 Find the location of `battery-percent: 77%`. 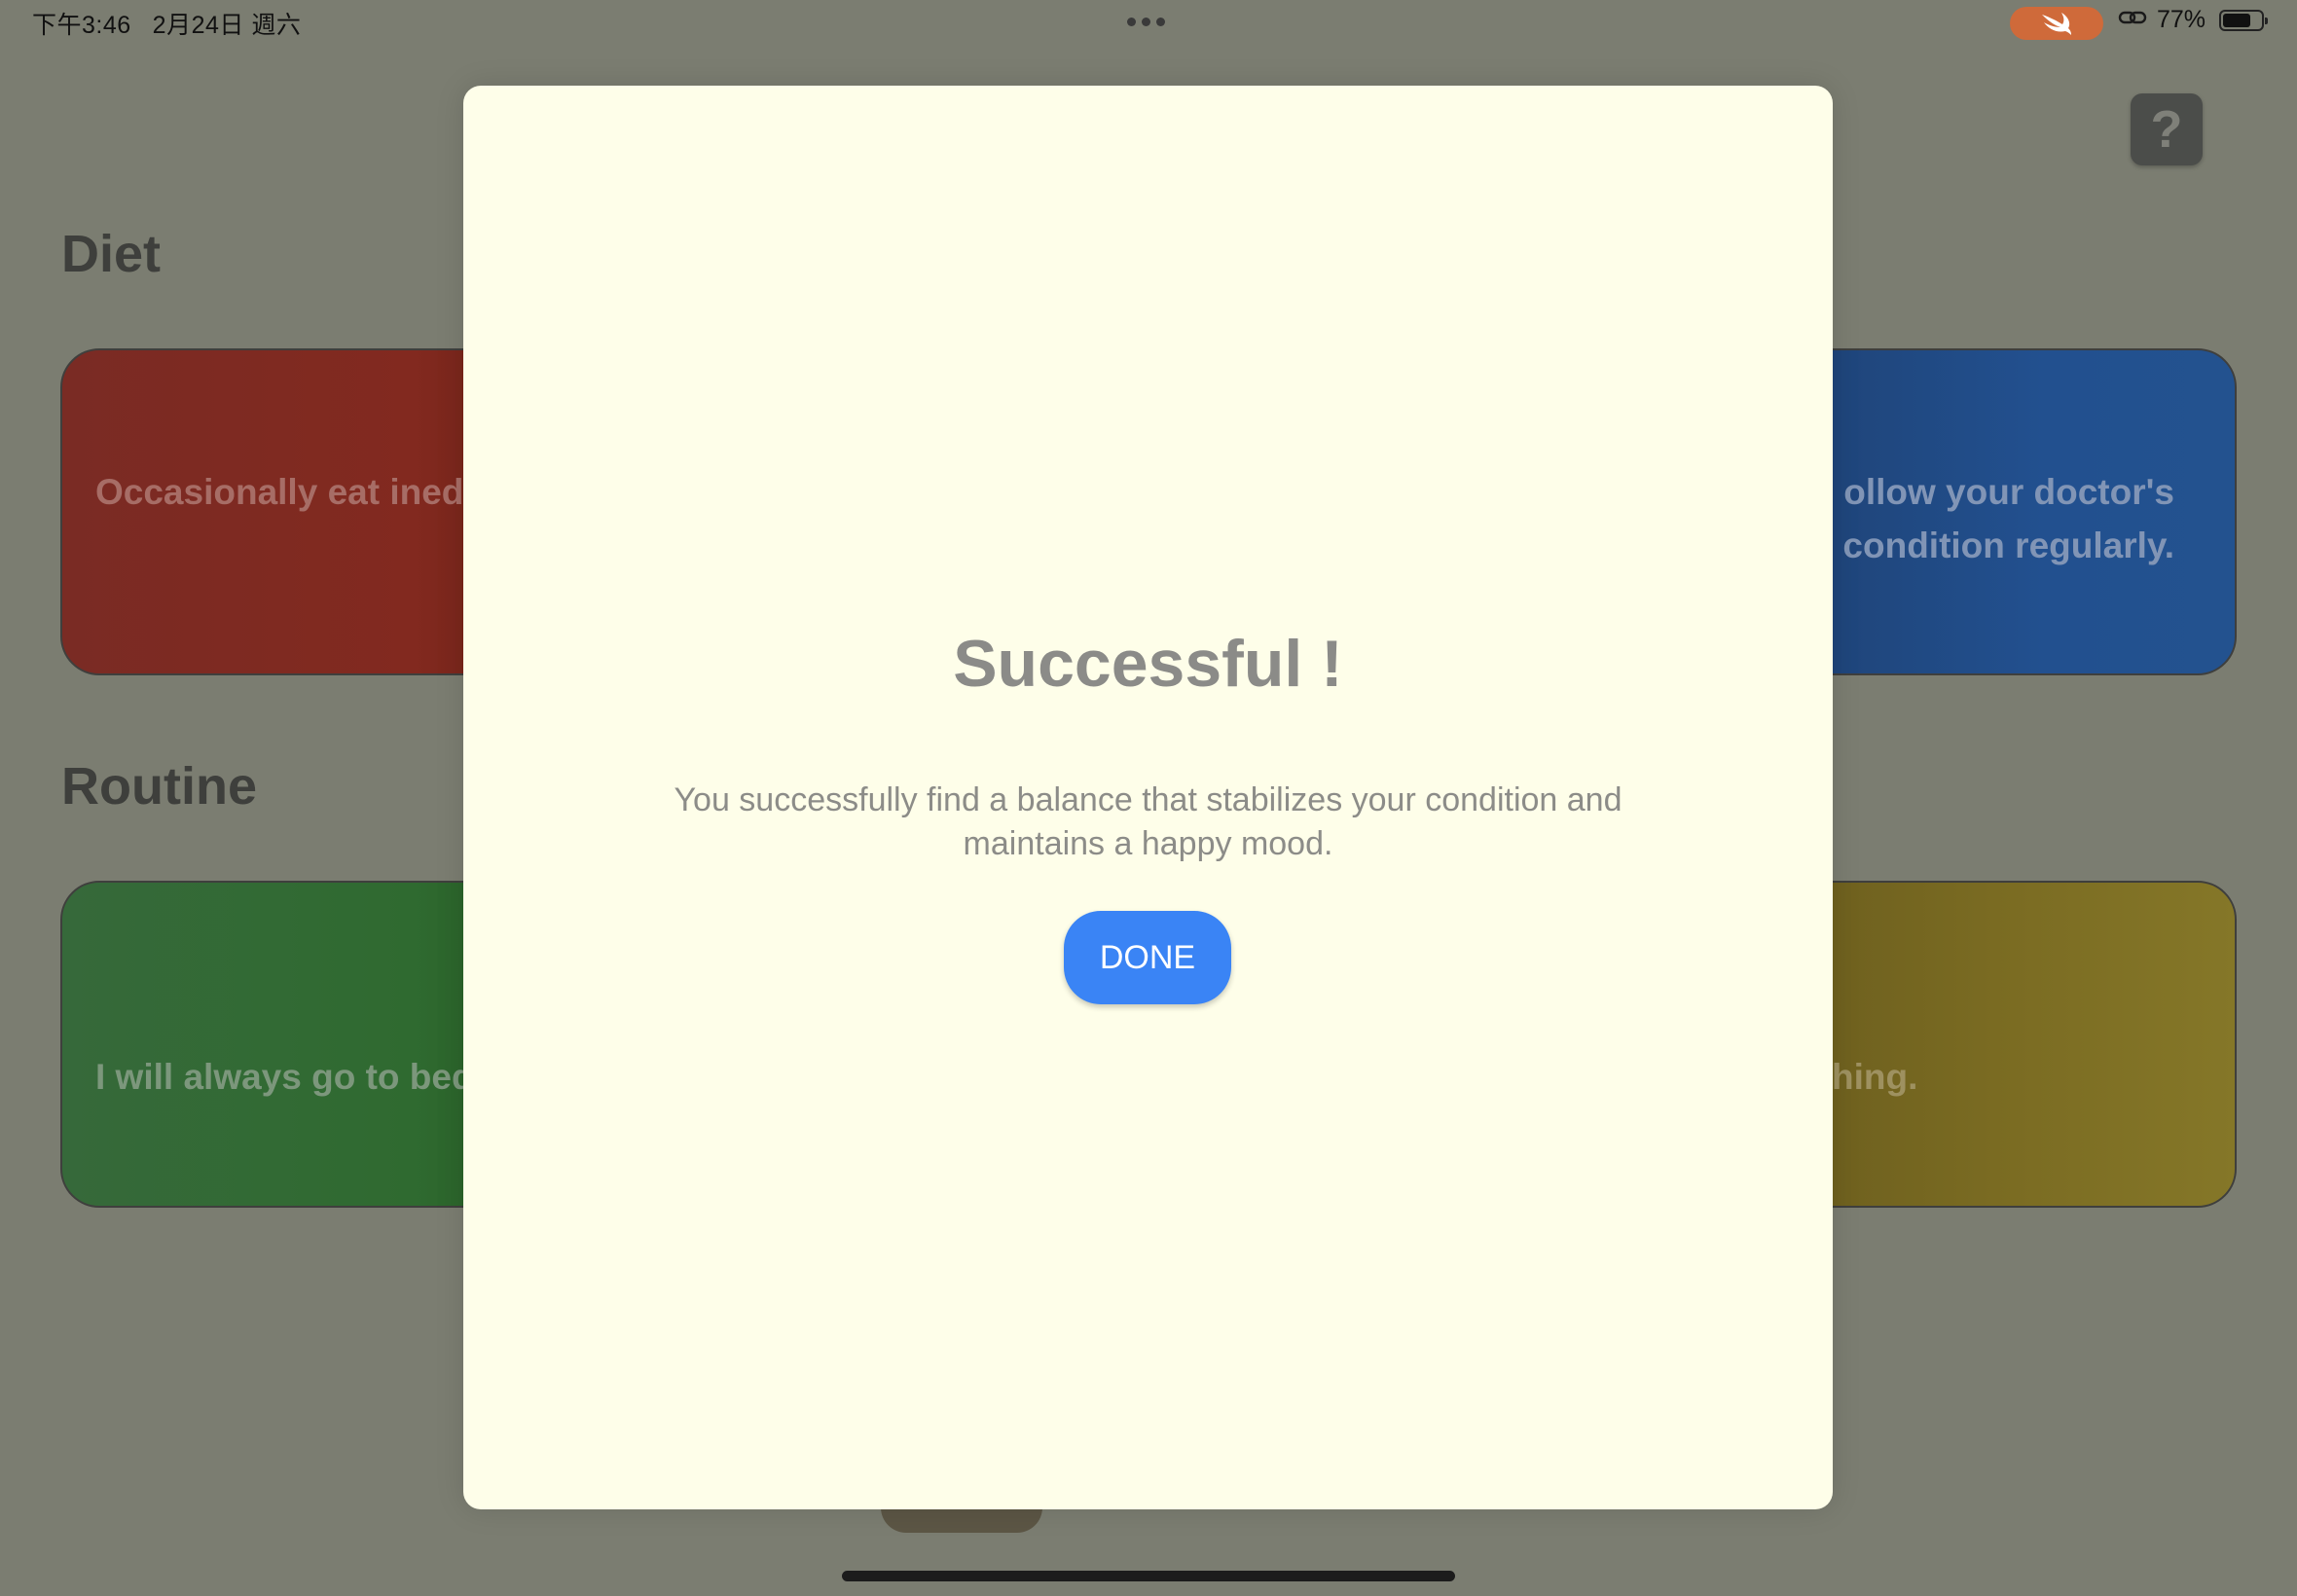

battery-percent: 77% is located at coordinates (2181, 19).